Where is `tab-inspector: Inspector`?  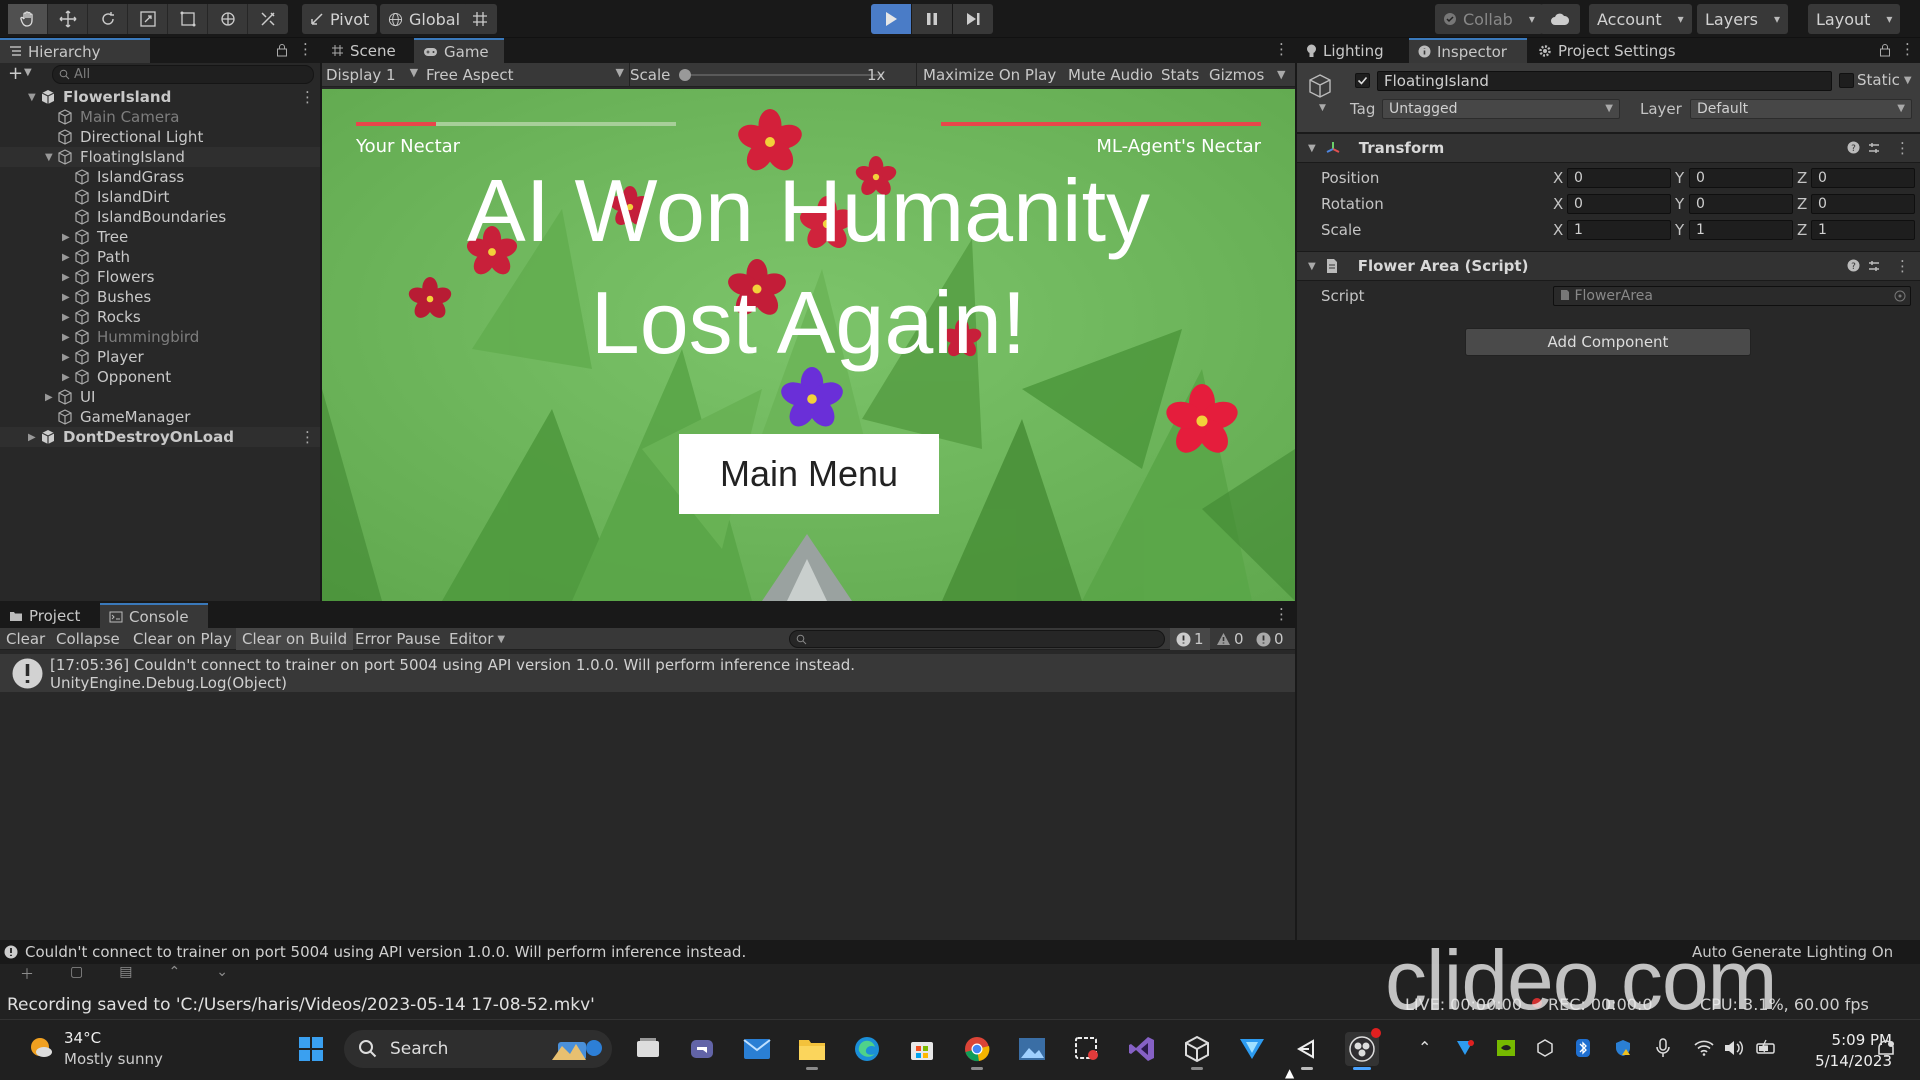 tab-inspector: Inspector is located at coordinates (1468, 50).